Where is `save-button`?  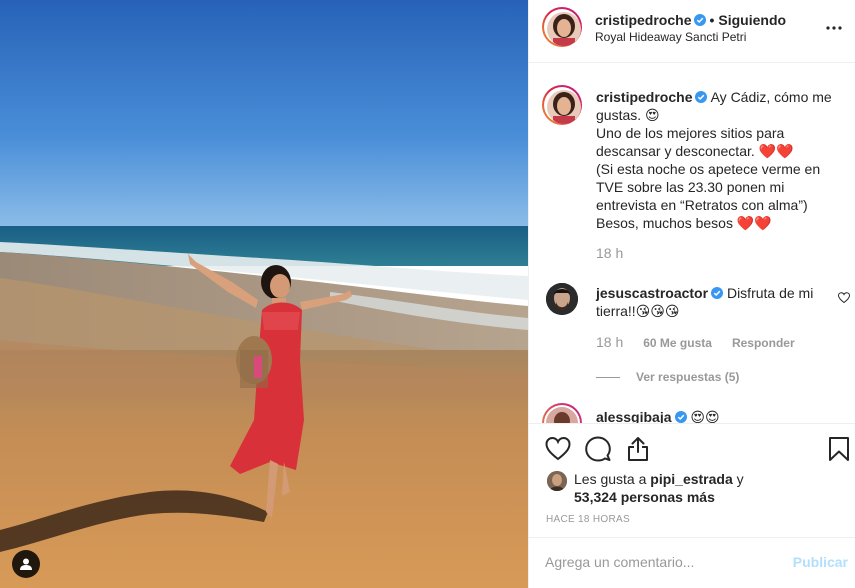 save-button is located at coordinates (839, 449).